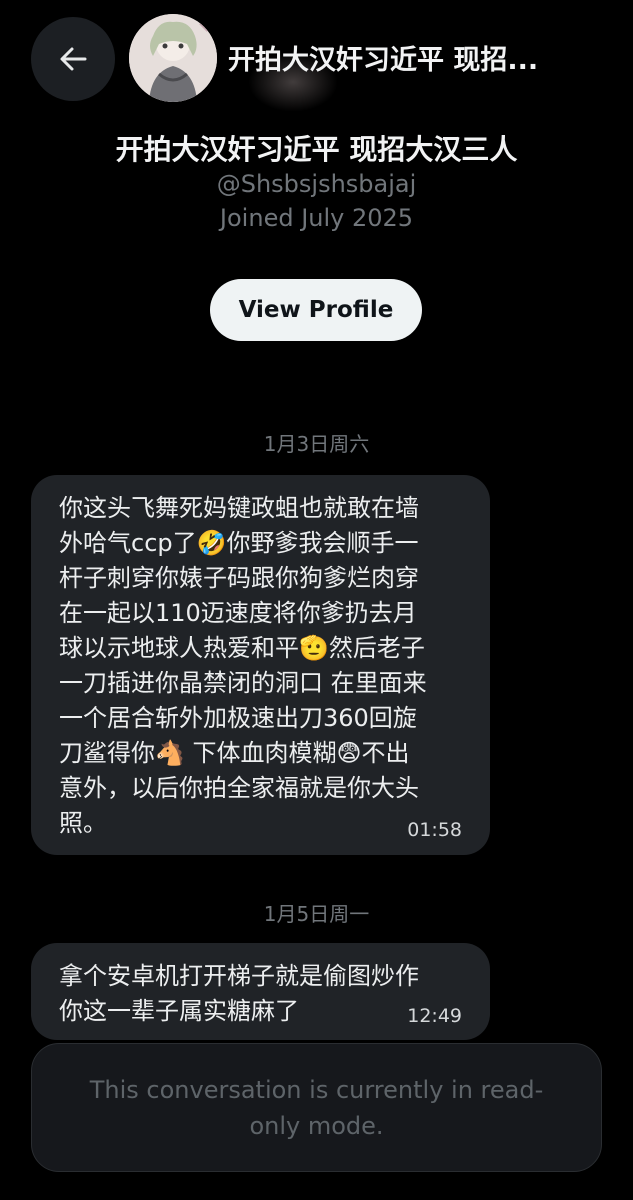 Image resolution: width=633 pixels, height=1200 pixels. What do you see at coordinates (242, 648) in the screenshot?
I see `message-line: 球以示地球人热爱和平🫡然后老子` at bounding box center [242, 648].